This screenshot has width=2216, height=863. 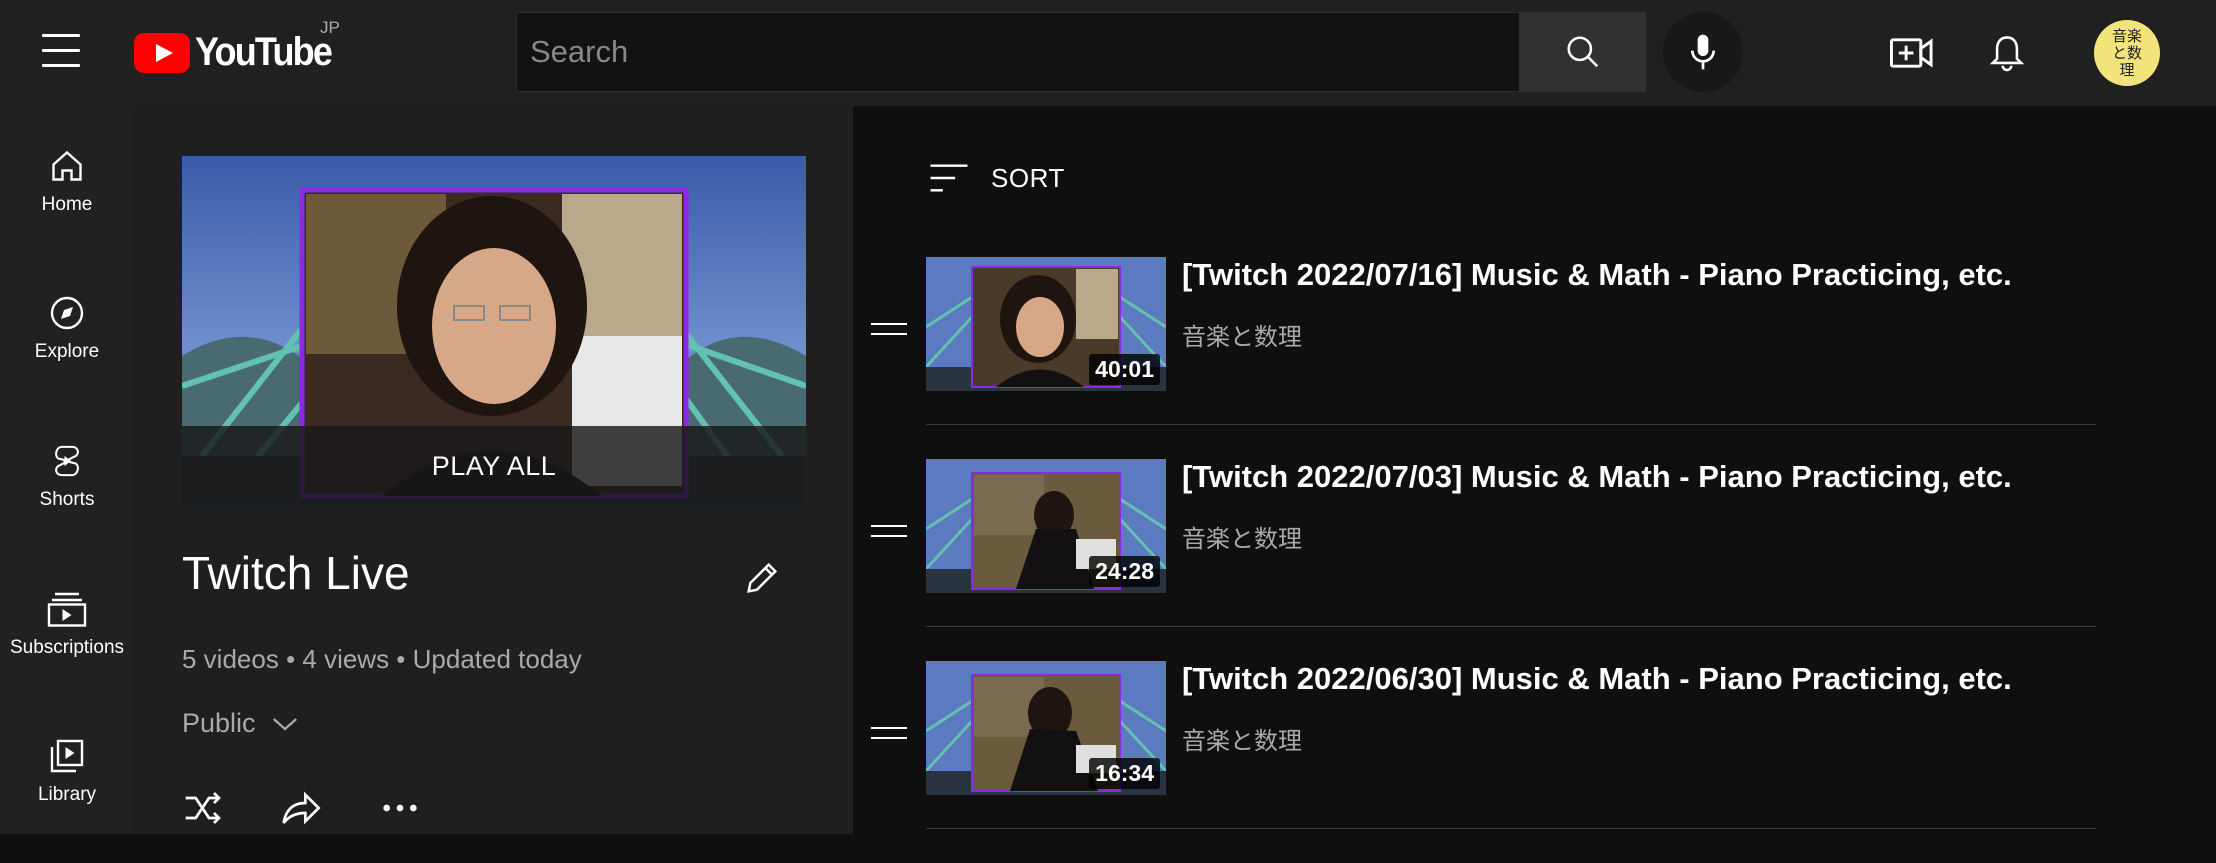 I want to click on video-duration: 40:01, so click(x=1124, y=369).